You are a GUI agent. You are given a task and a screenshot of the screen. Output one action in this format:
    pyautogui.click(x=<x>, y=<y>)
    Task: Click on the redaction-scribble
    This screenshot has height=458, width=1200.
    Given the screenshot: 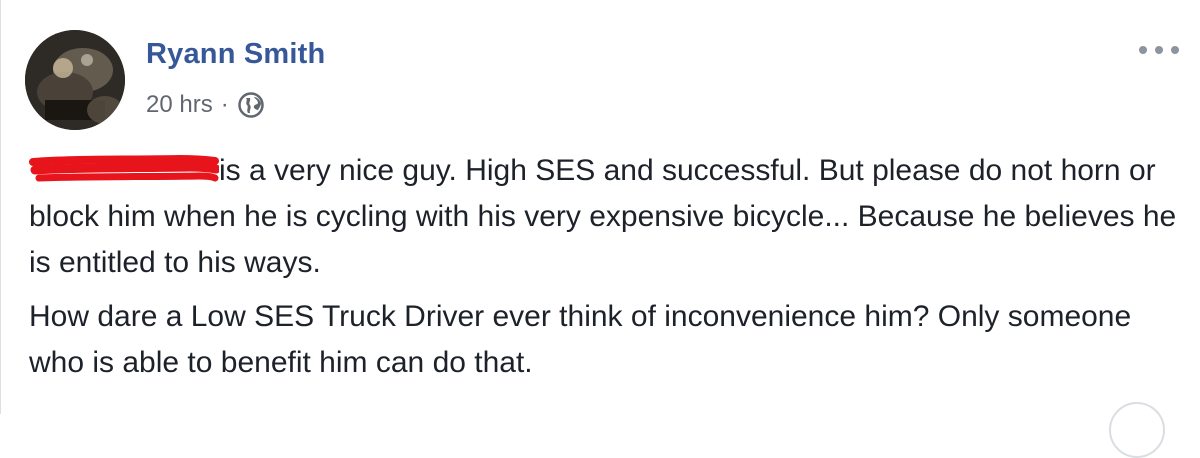 What is the action you would take?
    pyautogui.click(x=124, y=170)
    